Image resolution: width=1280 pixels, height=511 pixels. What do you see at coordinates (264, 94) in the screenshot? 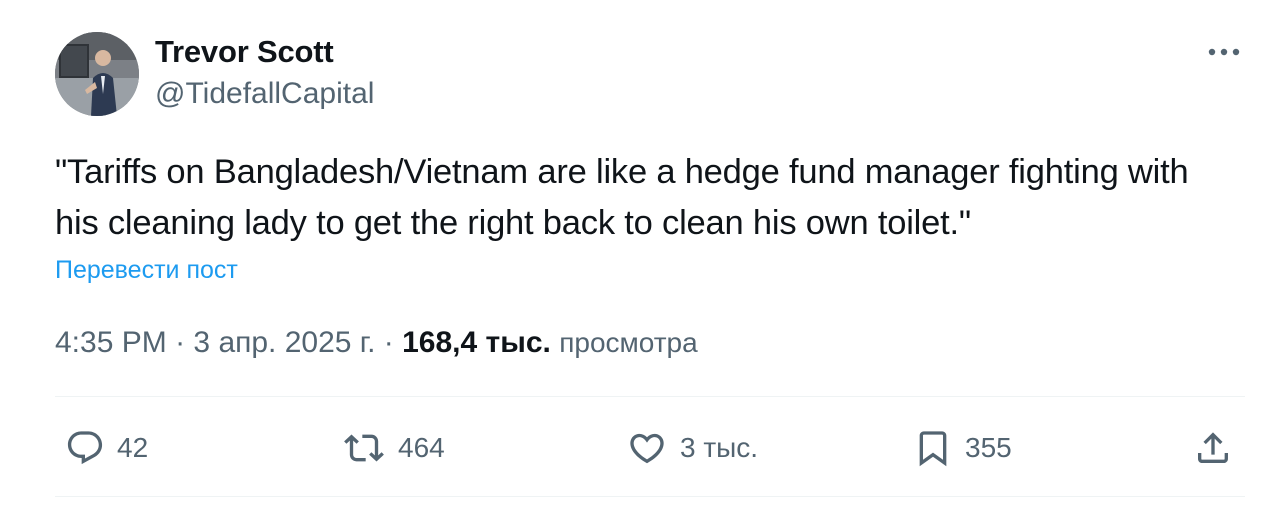
I see `author-handle: @TidefallCapital` at bounding box center [264, 94].